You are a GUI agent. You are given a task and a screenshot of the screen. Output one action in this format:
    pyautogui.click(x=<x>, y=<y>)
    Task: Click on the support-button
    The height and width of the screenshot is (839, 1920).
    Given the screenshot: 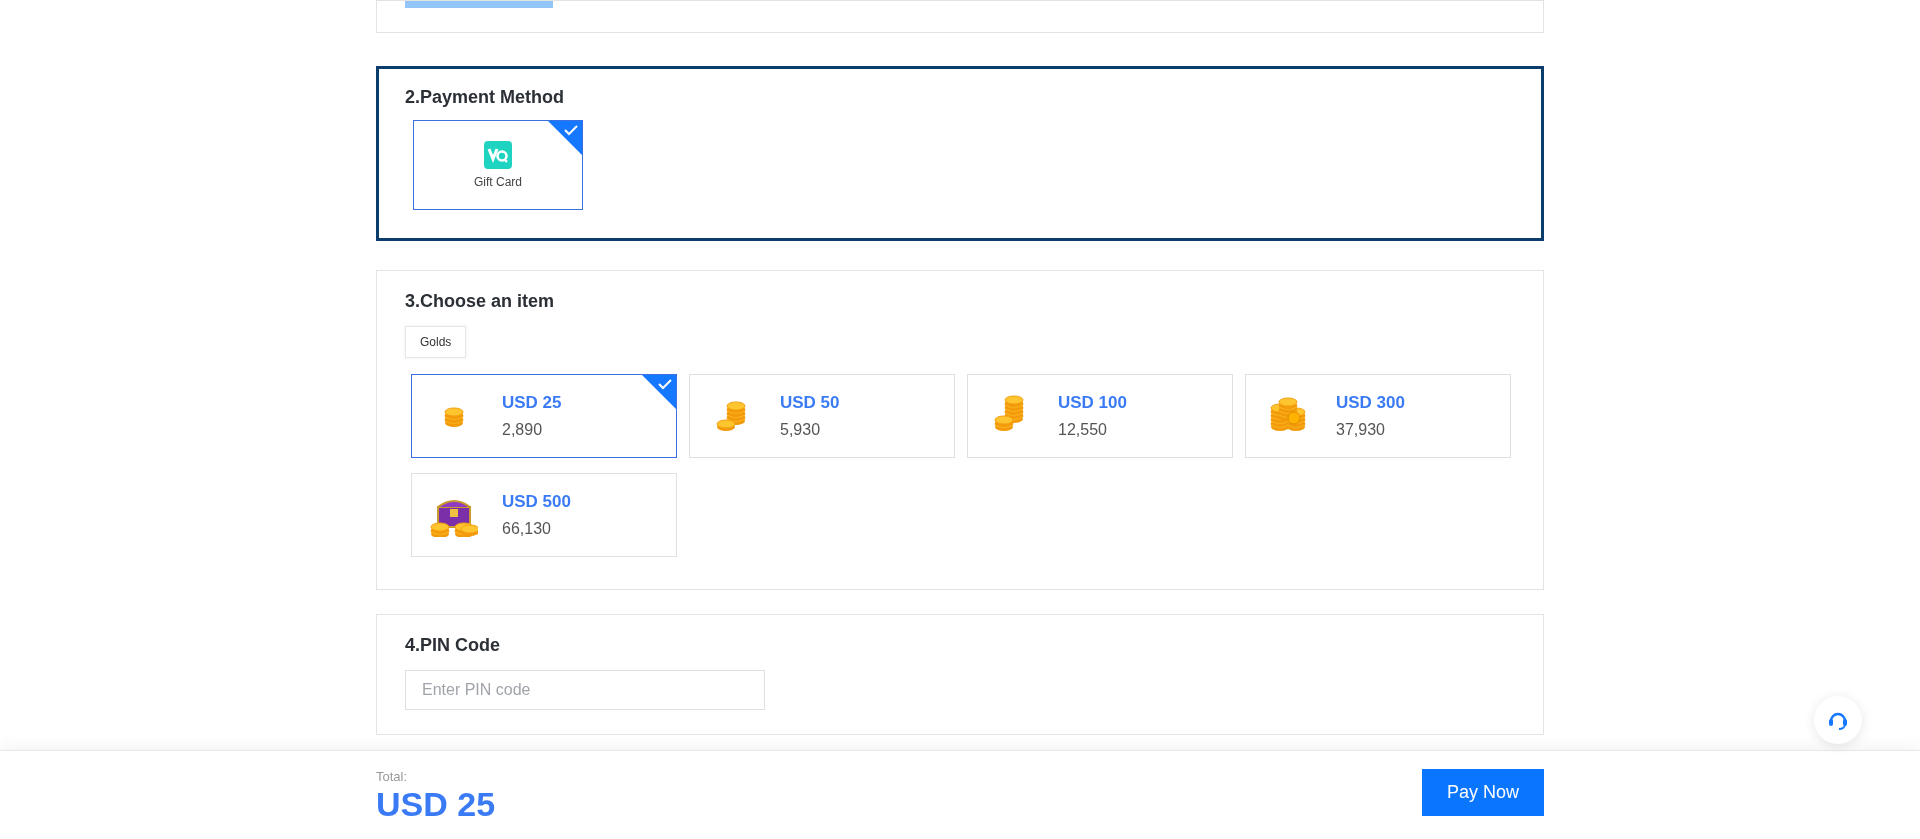 What is the action you would take?
    pyautogui.click(x=1838, y=720)
    